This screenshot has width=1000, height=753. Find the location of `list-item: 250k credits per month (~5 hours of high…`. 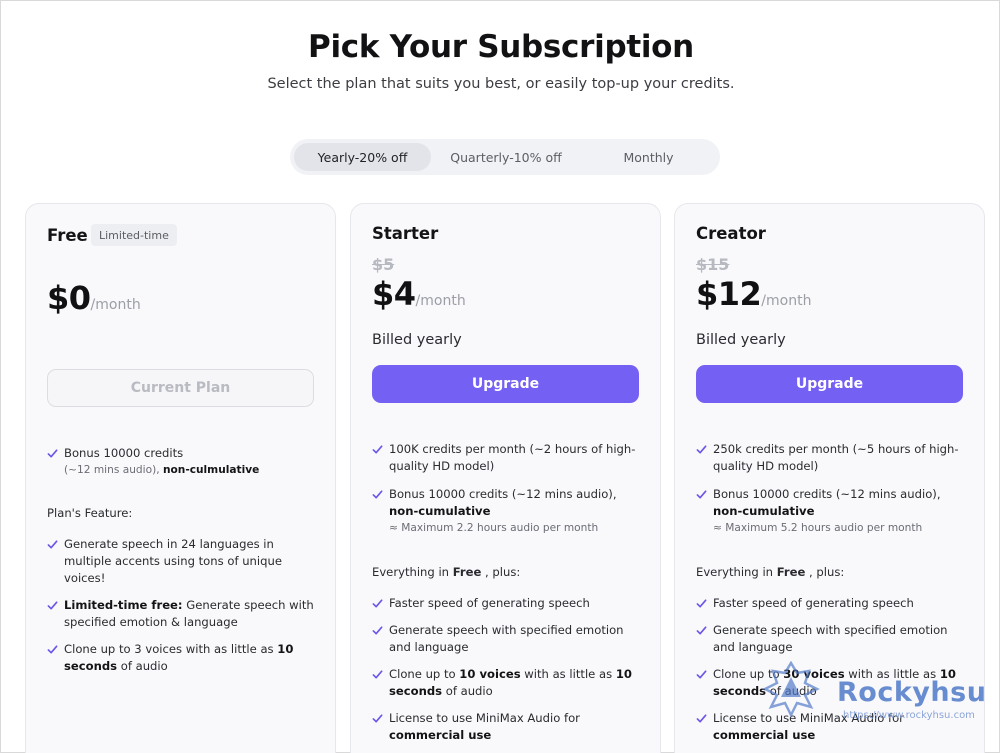

list-item: 250k credits per month (~5 hours of high… is located at coordinates (833, 458).